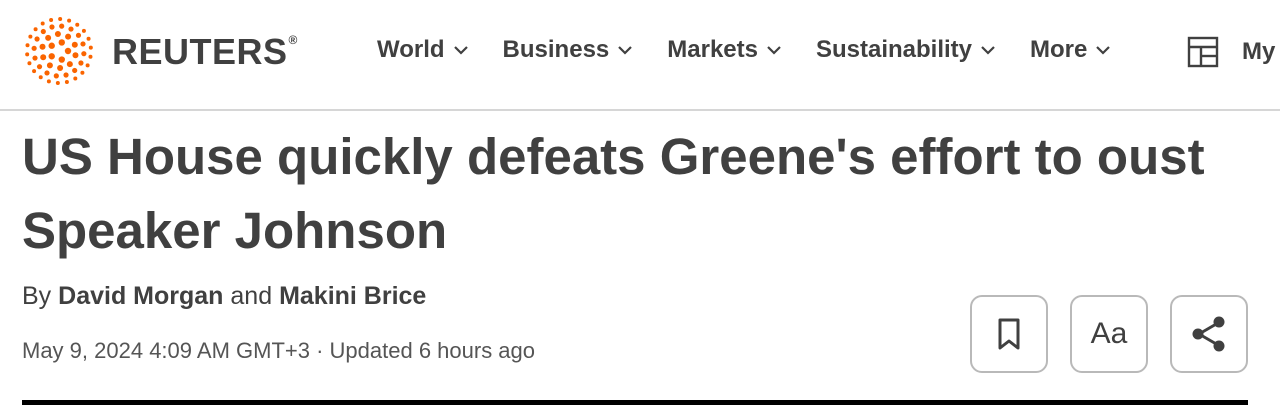  I want to click on share-button, so click(1209, 334).